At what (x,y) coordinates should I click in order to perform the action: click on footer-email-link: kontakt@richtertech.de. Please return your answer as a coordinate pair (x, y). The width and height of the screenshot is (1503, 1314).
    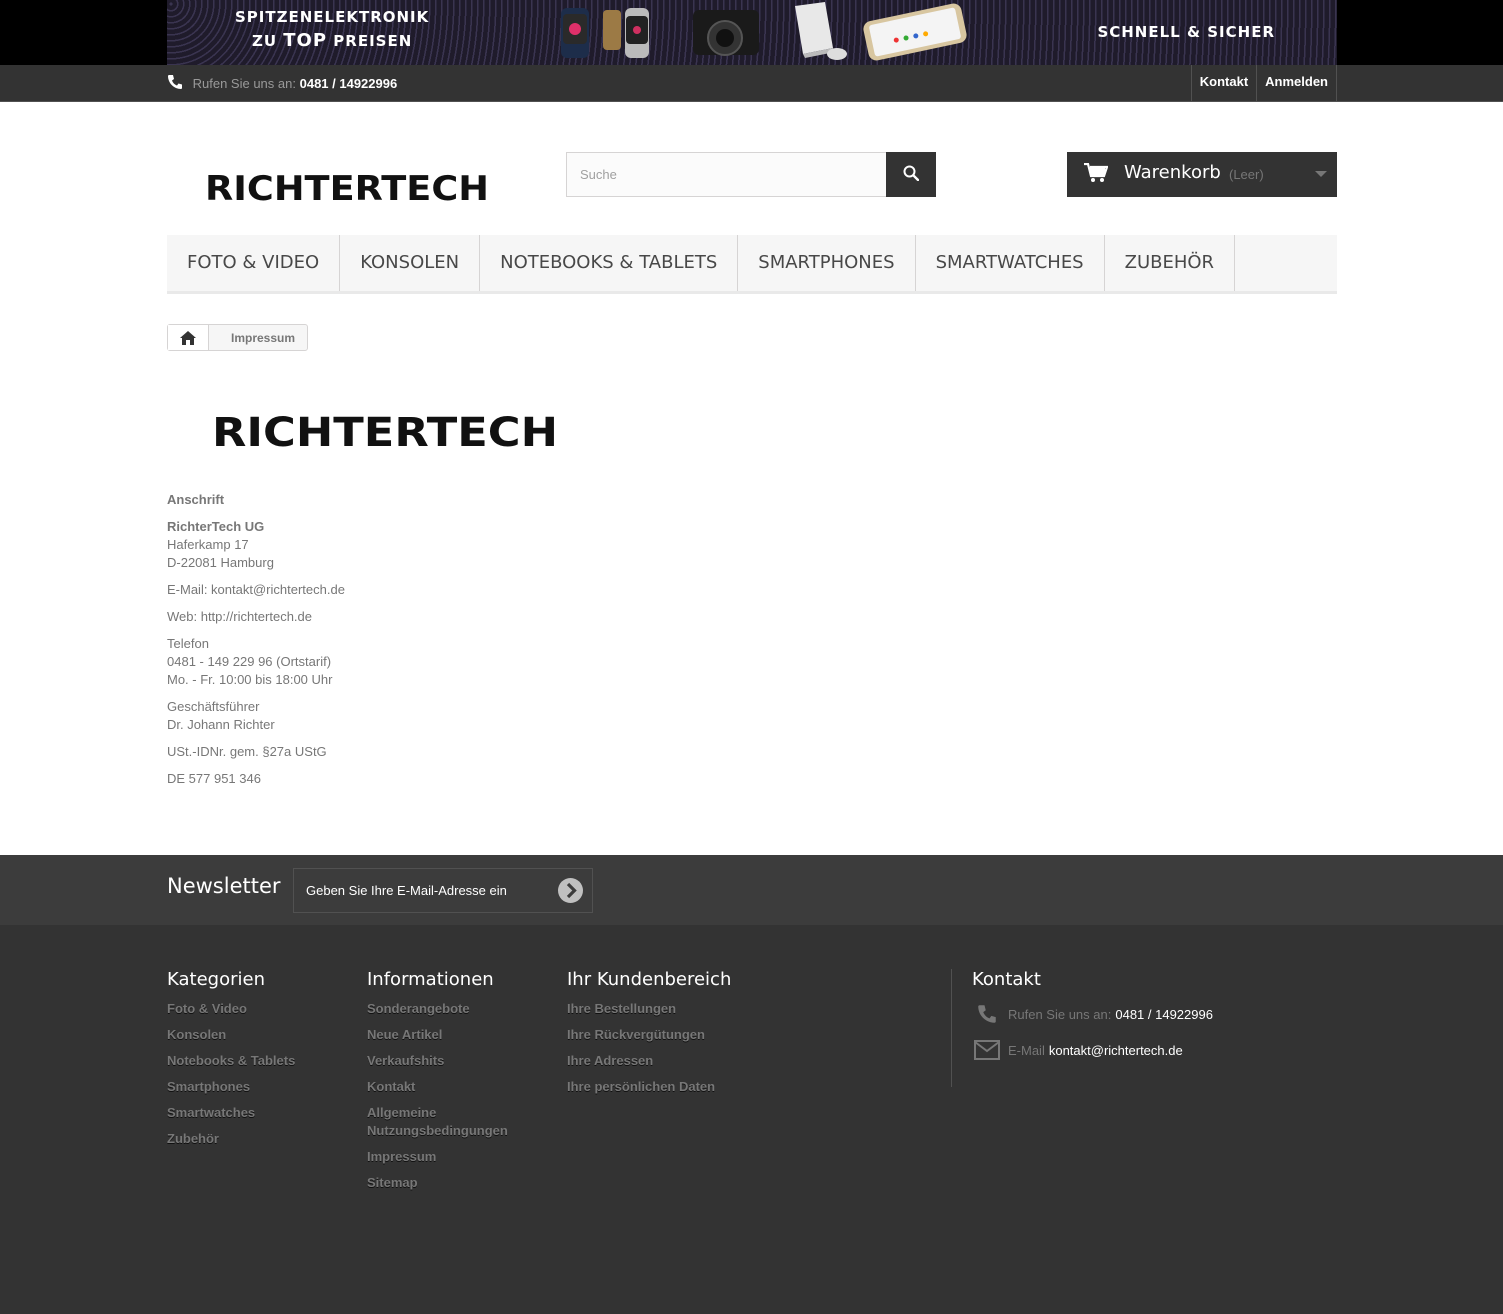
    Looking at the image, I should click on (1116, 1050).